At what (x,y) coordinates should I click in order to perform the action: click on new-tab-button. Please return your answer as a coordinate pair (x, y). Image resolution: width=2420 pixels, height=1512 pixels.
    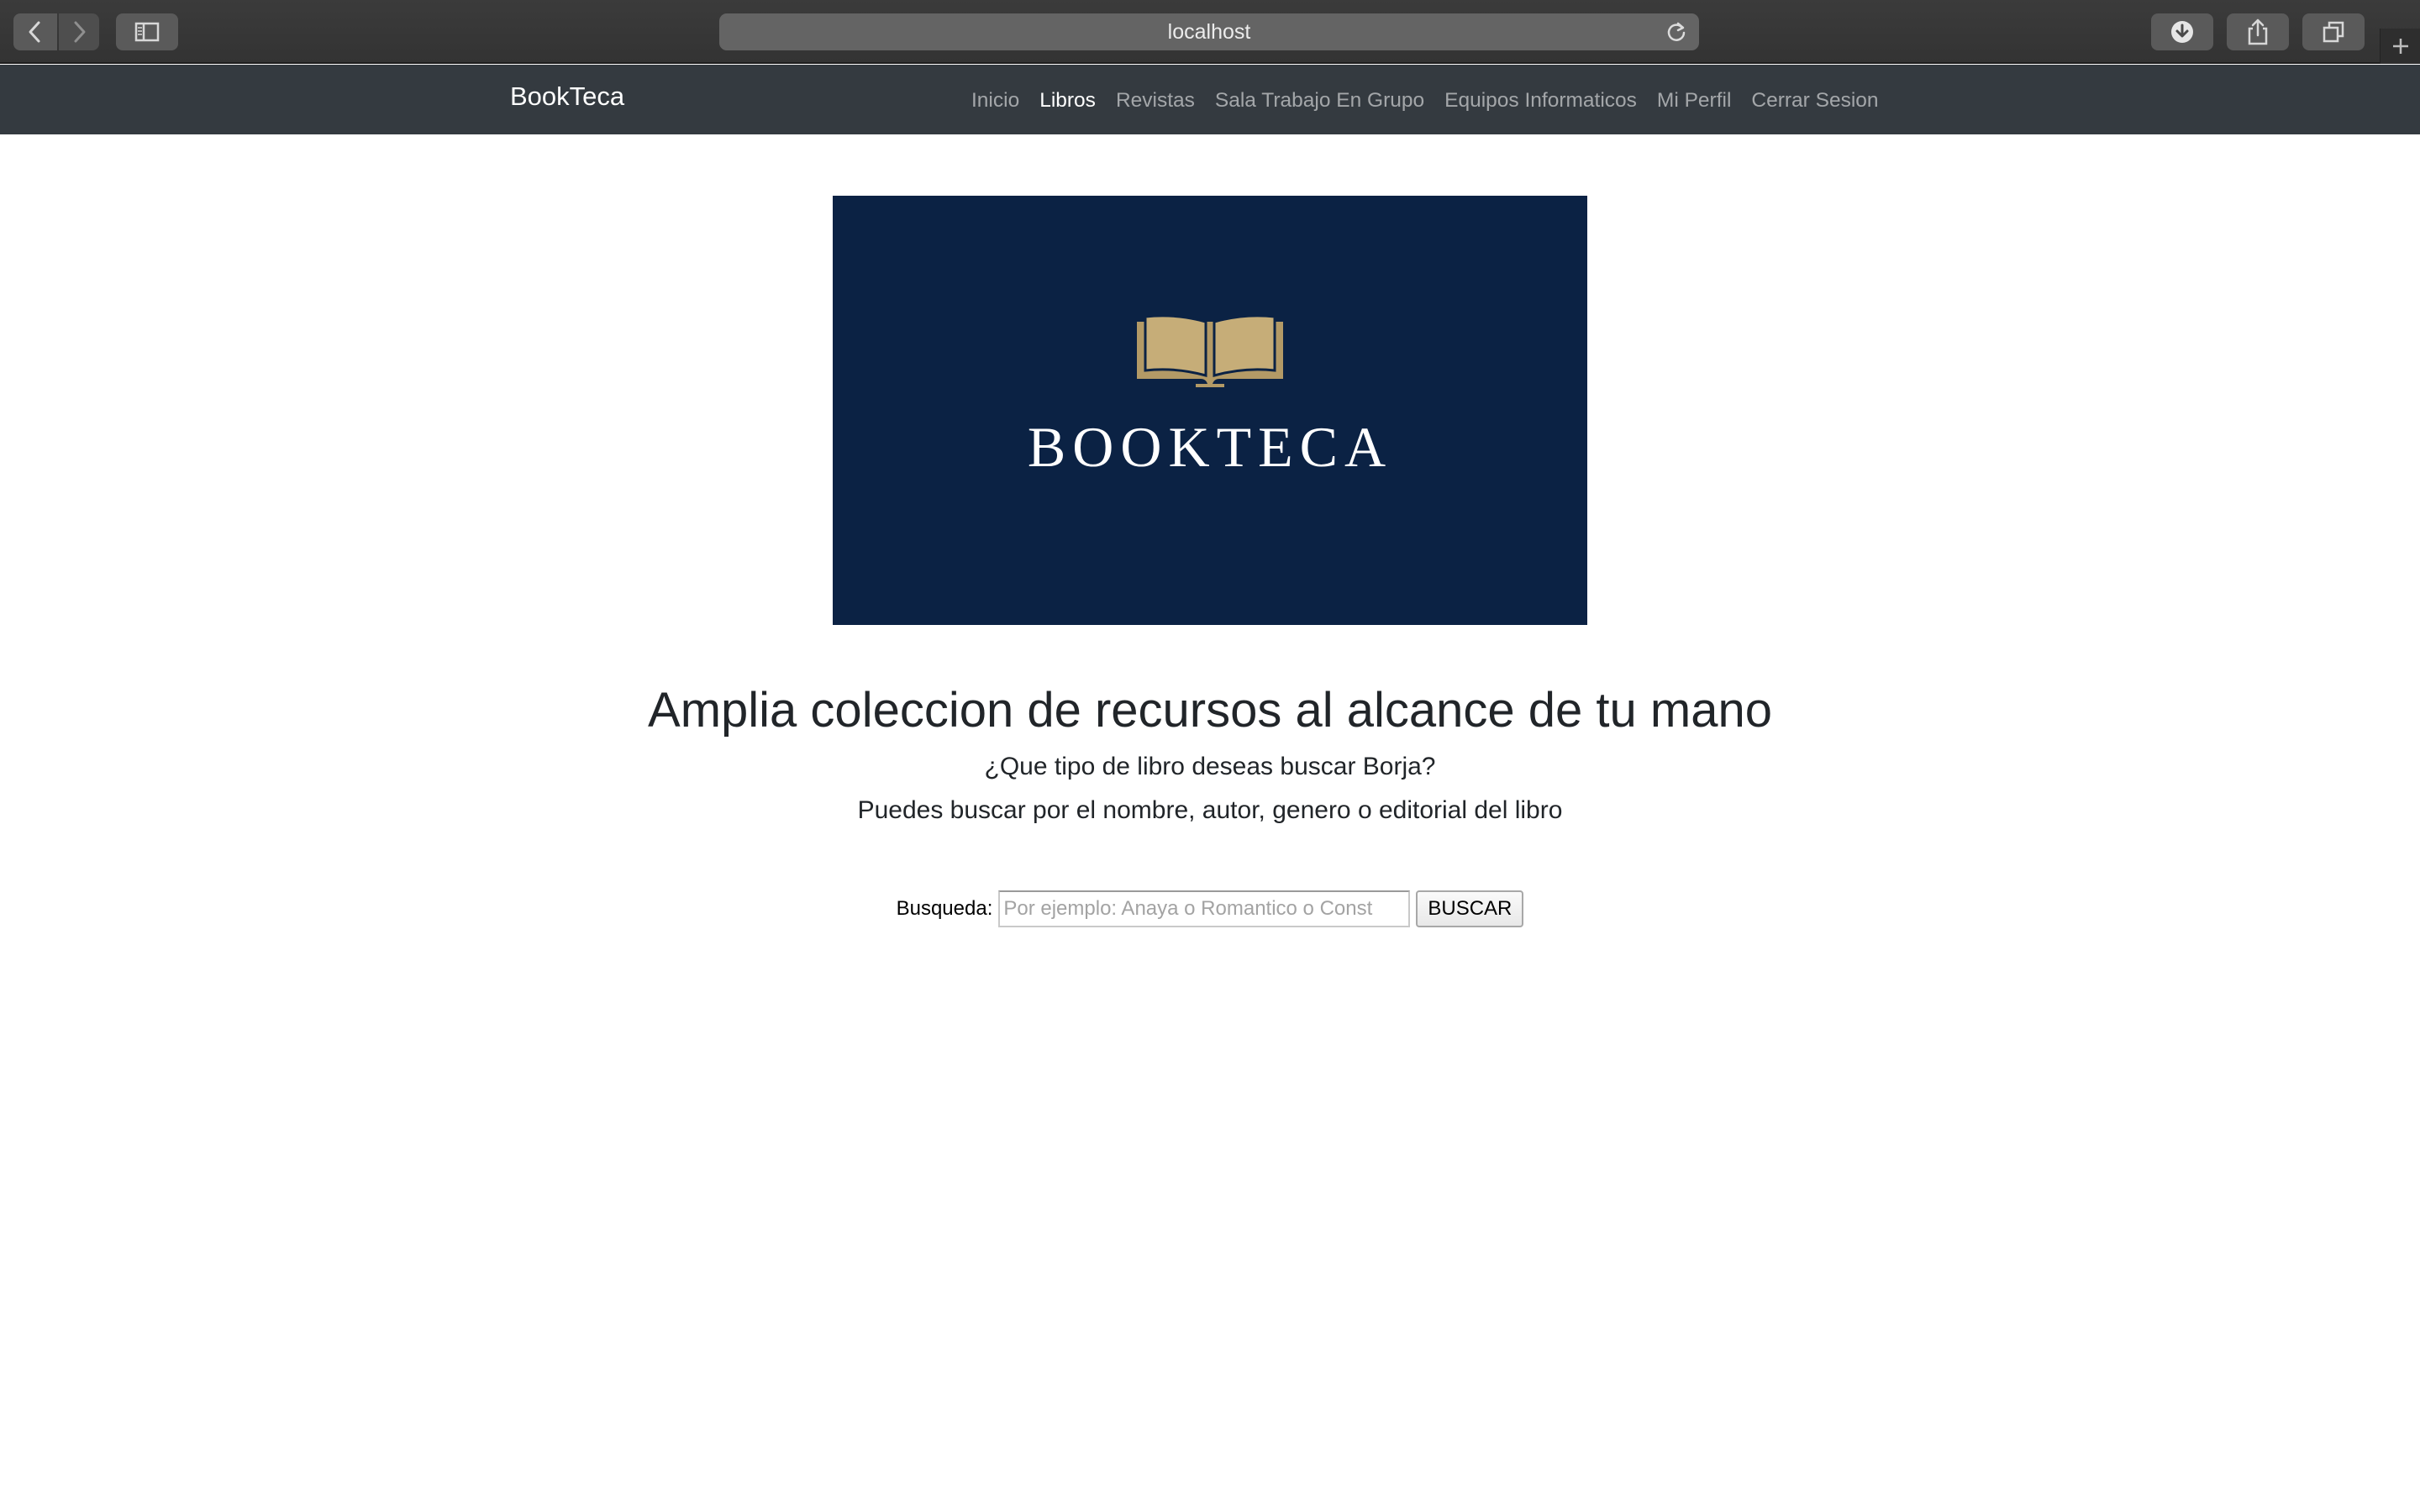
    Looking at the image, I should click on (2400, 46).